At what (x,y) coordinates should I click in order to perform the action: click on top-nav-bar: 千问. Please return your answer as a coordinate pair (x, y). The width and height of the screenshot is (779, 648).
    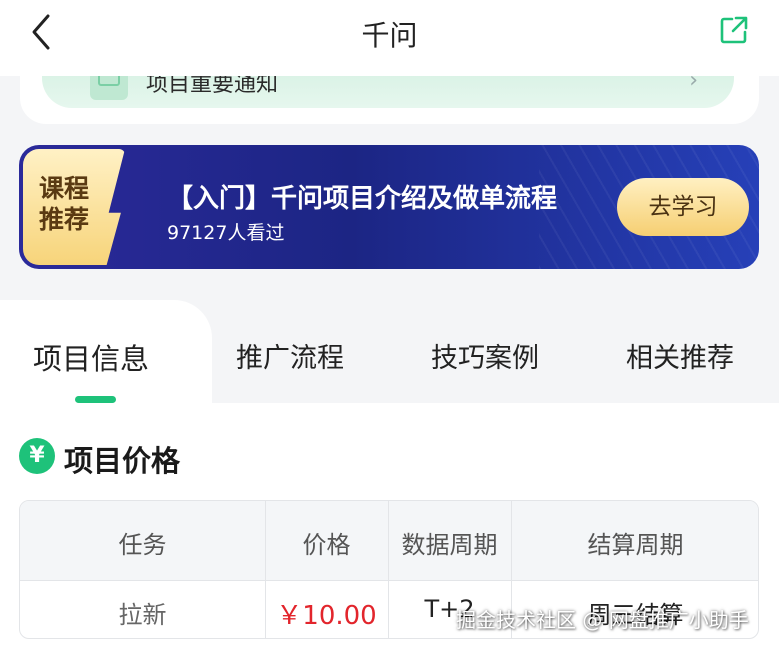
    Looking at the image, I should click on (389, 38).